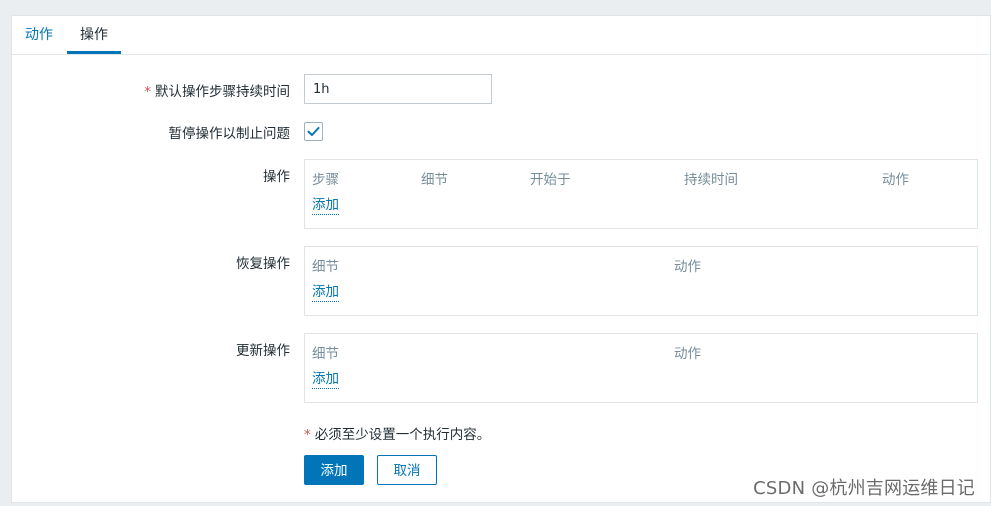 The image size is (991, 506). I want to click on pause-operations-checkbox, so click(313, 131).